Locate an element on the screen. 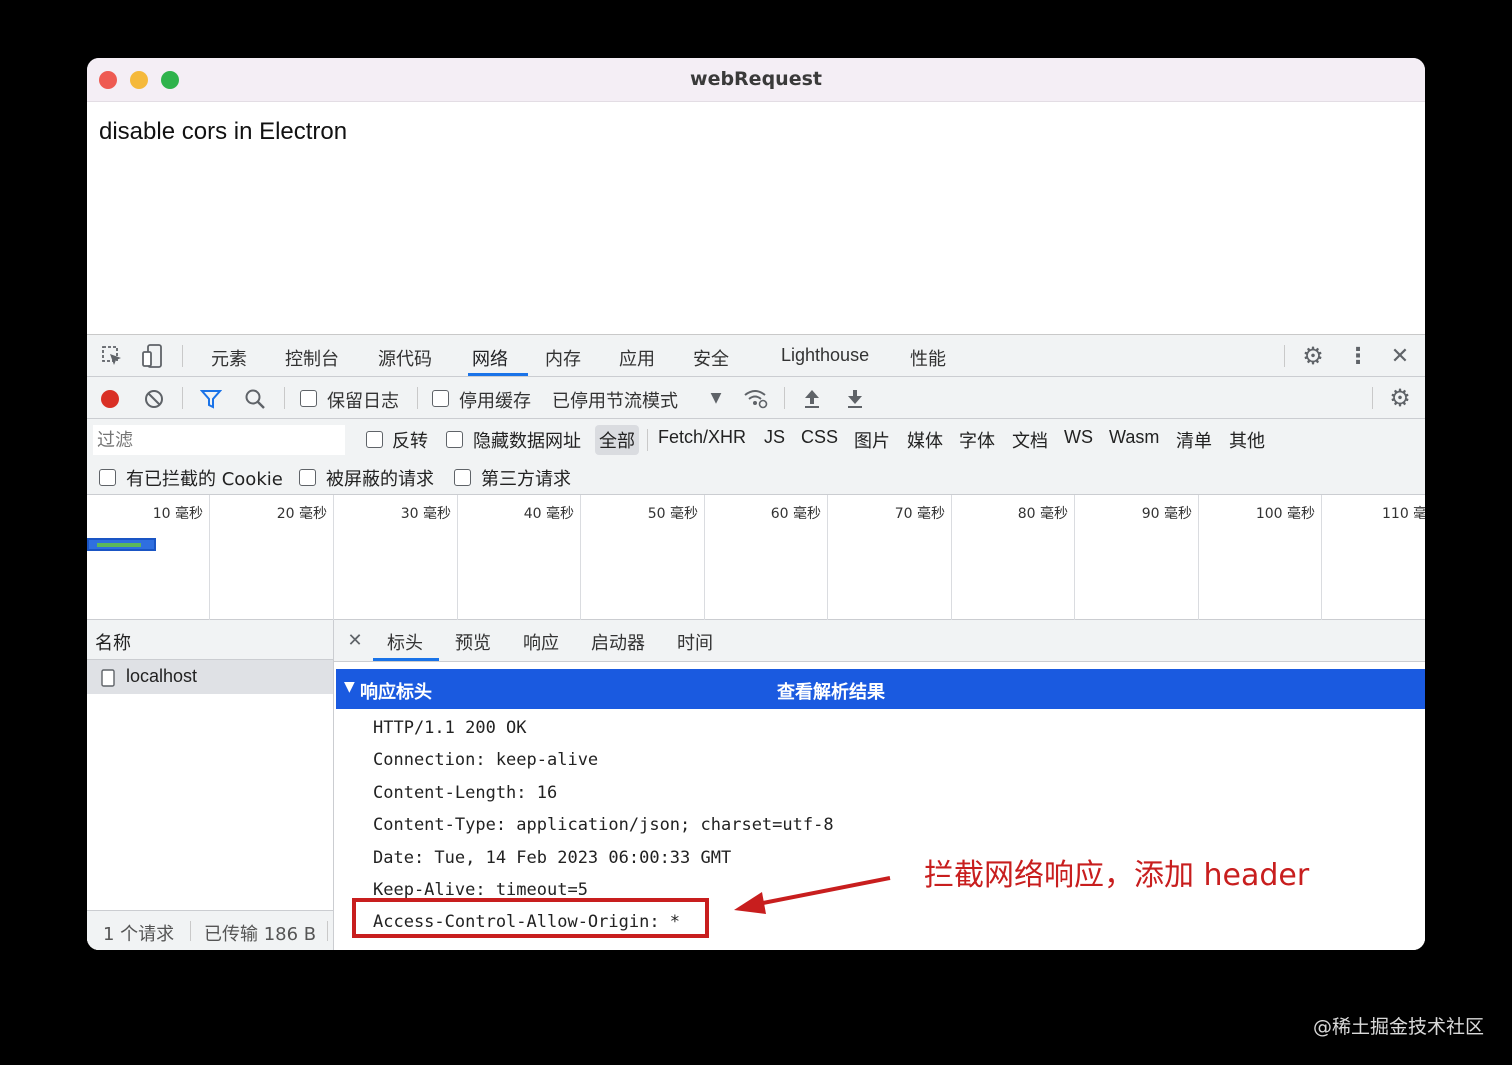  response-headers-section: ▼ 响应标头 查看解析结果 is located at coordinates (880, 689).